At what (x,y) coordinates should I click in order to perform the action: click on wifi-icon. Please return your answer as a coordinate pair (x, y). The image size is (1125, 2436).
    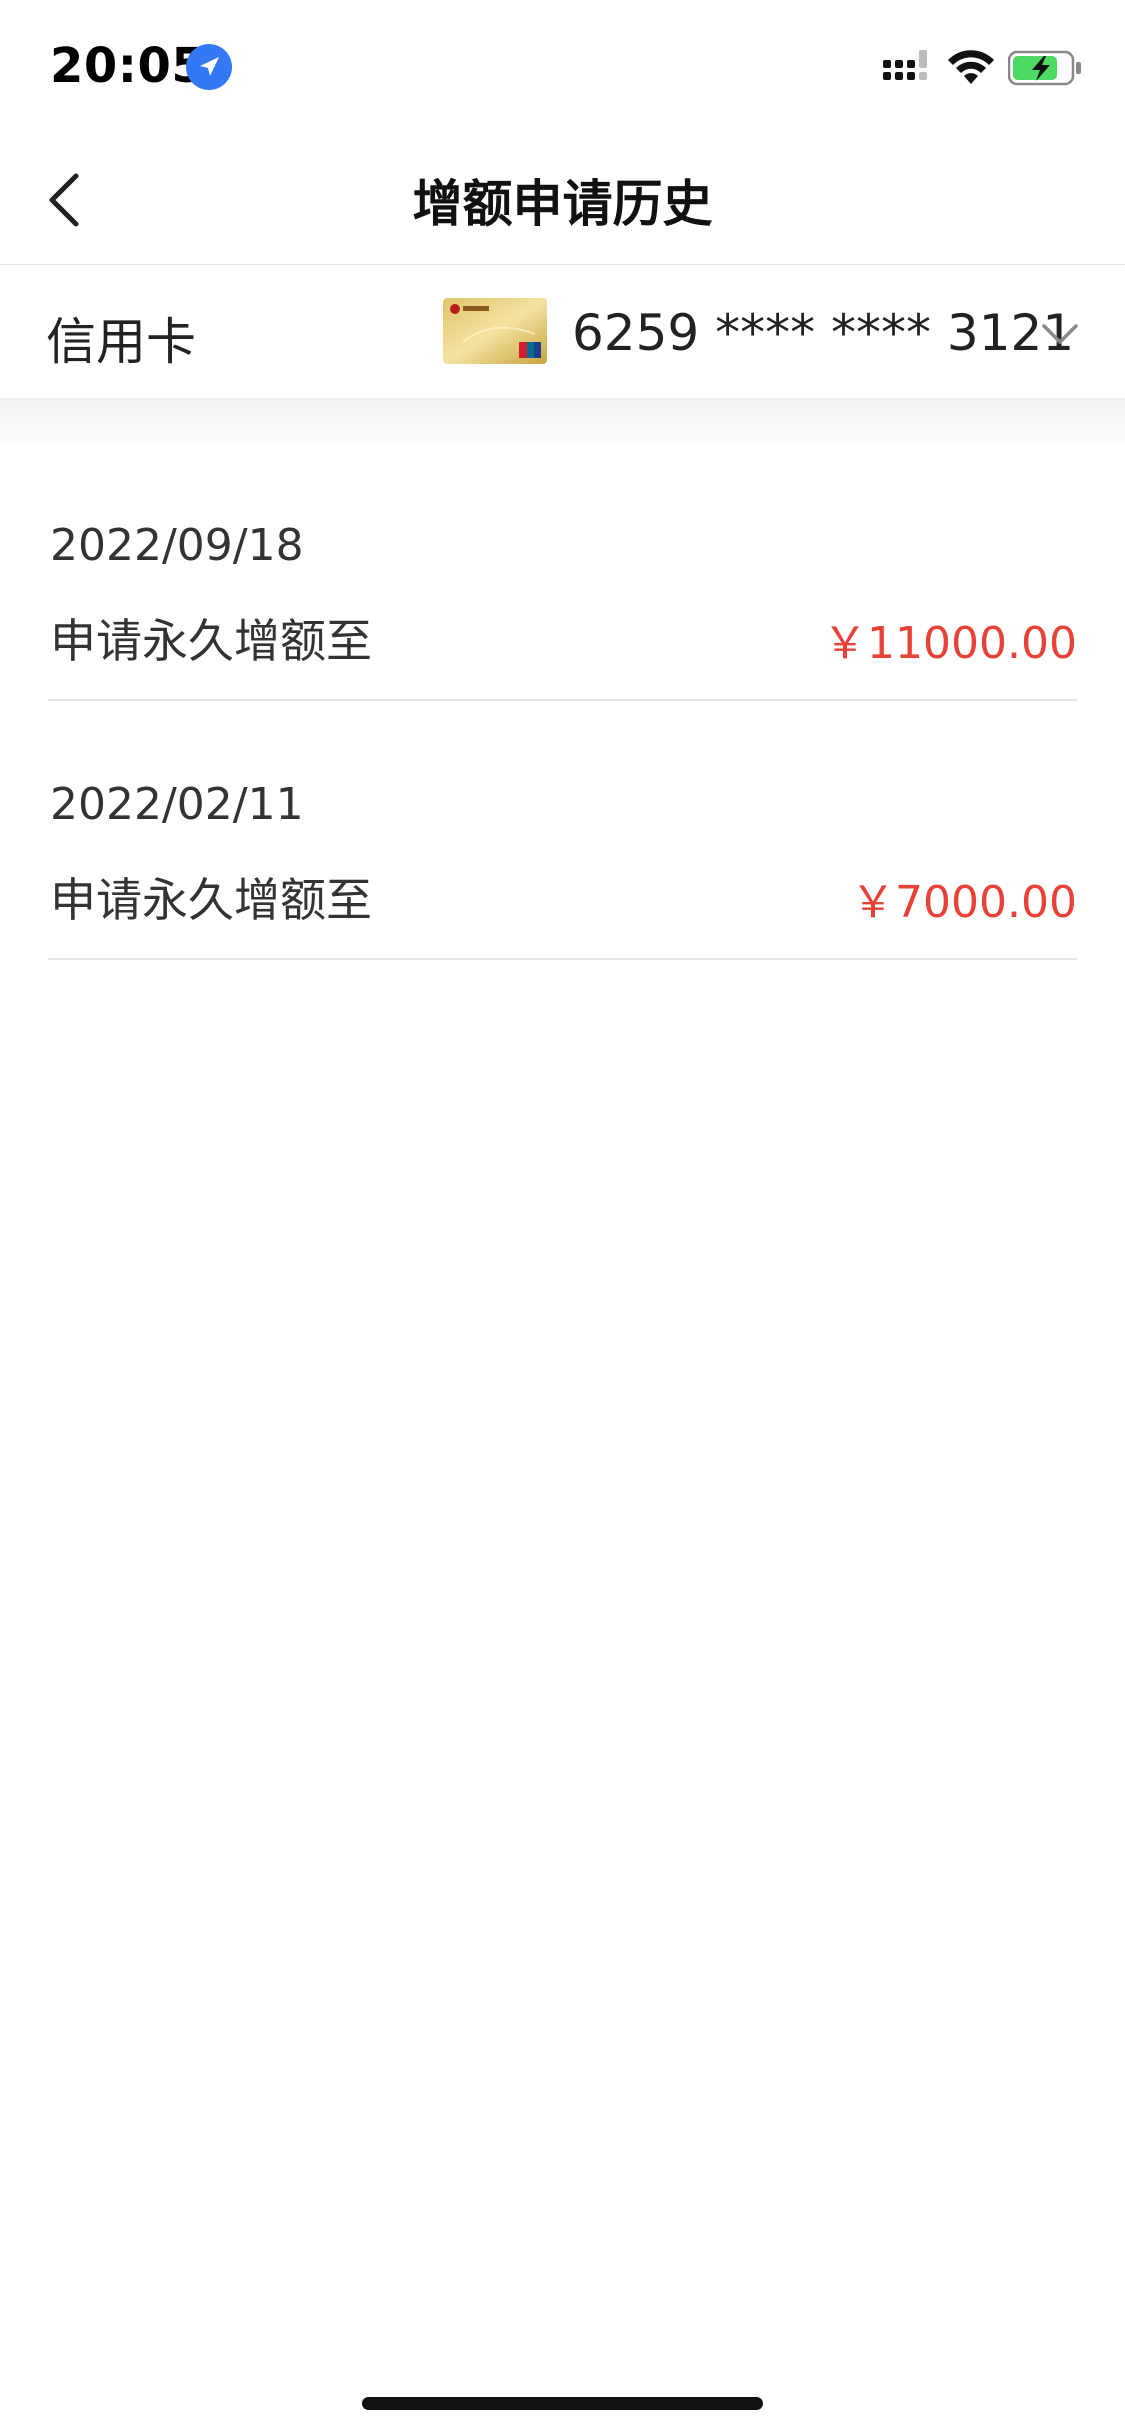
    Looking at the image, I should click on (971, 67).